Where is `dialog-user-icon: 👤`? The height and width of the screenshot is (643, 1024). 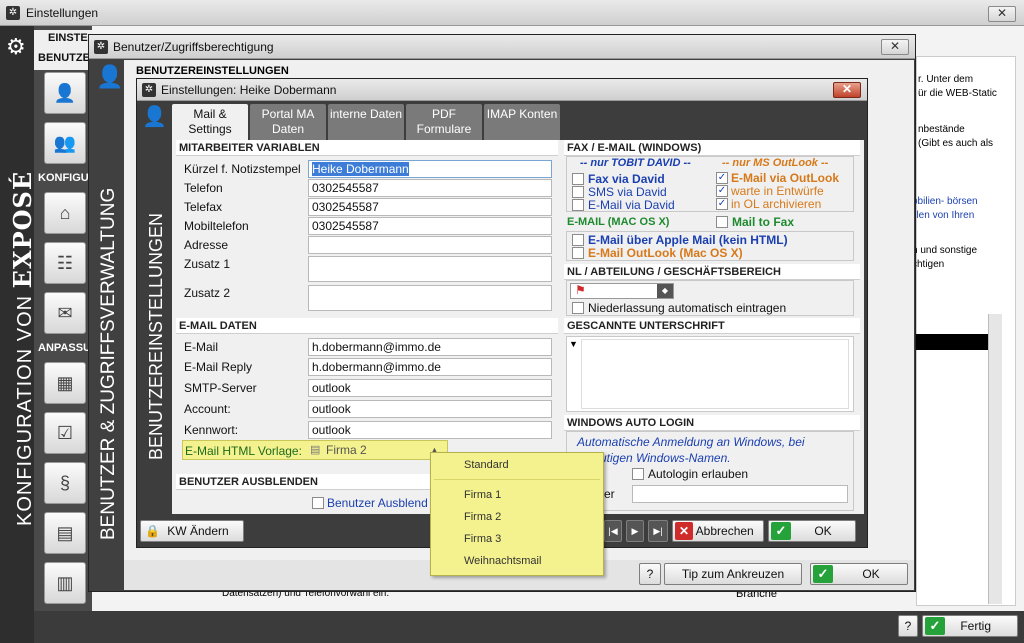
dialog-user-icon: 👤 is located at coordinates (154, 117).